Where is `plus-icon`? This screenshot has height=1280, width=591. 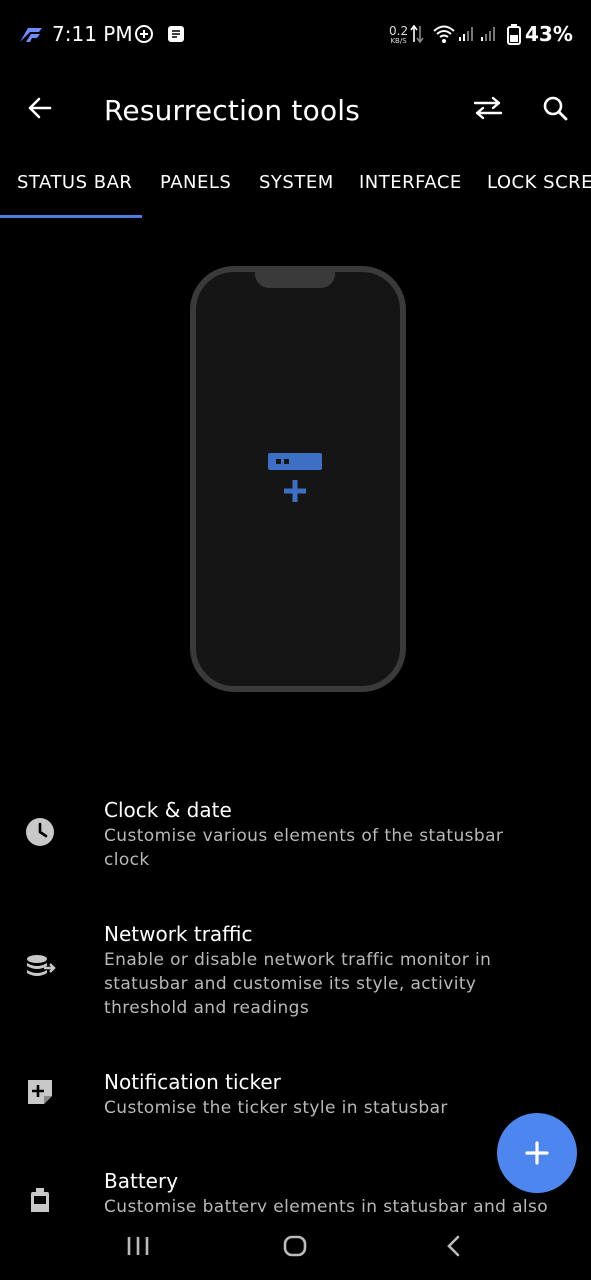 plus-icon is located at coordinates (537, 1153).